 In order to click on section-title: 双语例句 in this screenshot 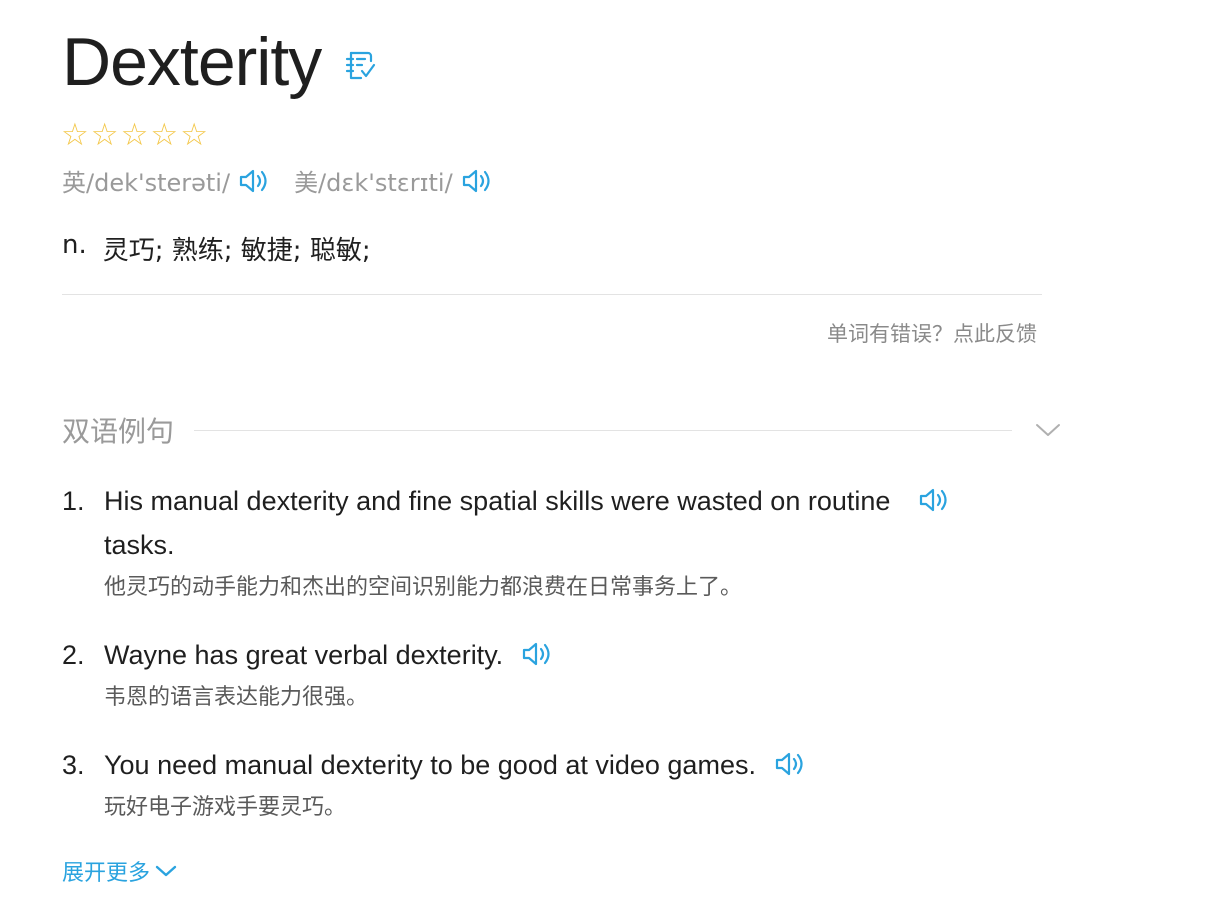, I will do `click(118, 431)`.